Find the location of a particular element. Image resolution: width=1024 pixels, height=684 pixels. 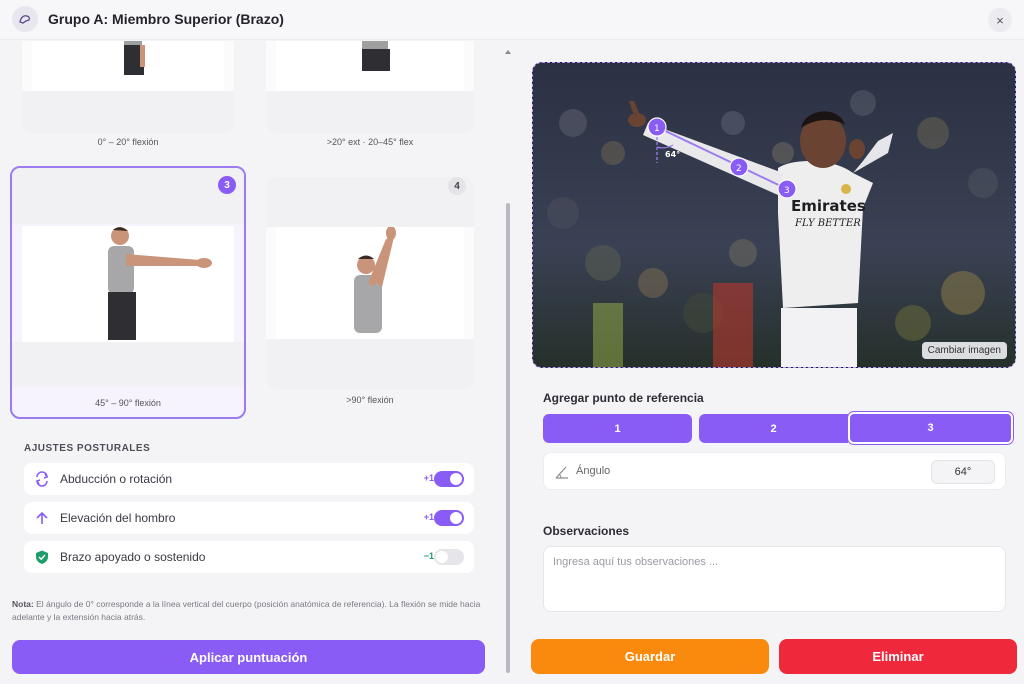

reference-point-2-button: 2 is located at coordinates (773, 428).